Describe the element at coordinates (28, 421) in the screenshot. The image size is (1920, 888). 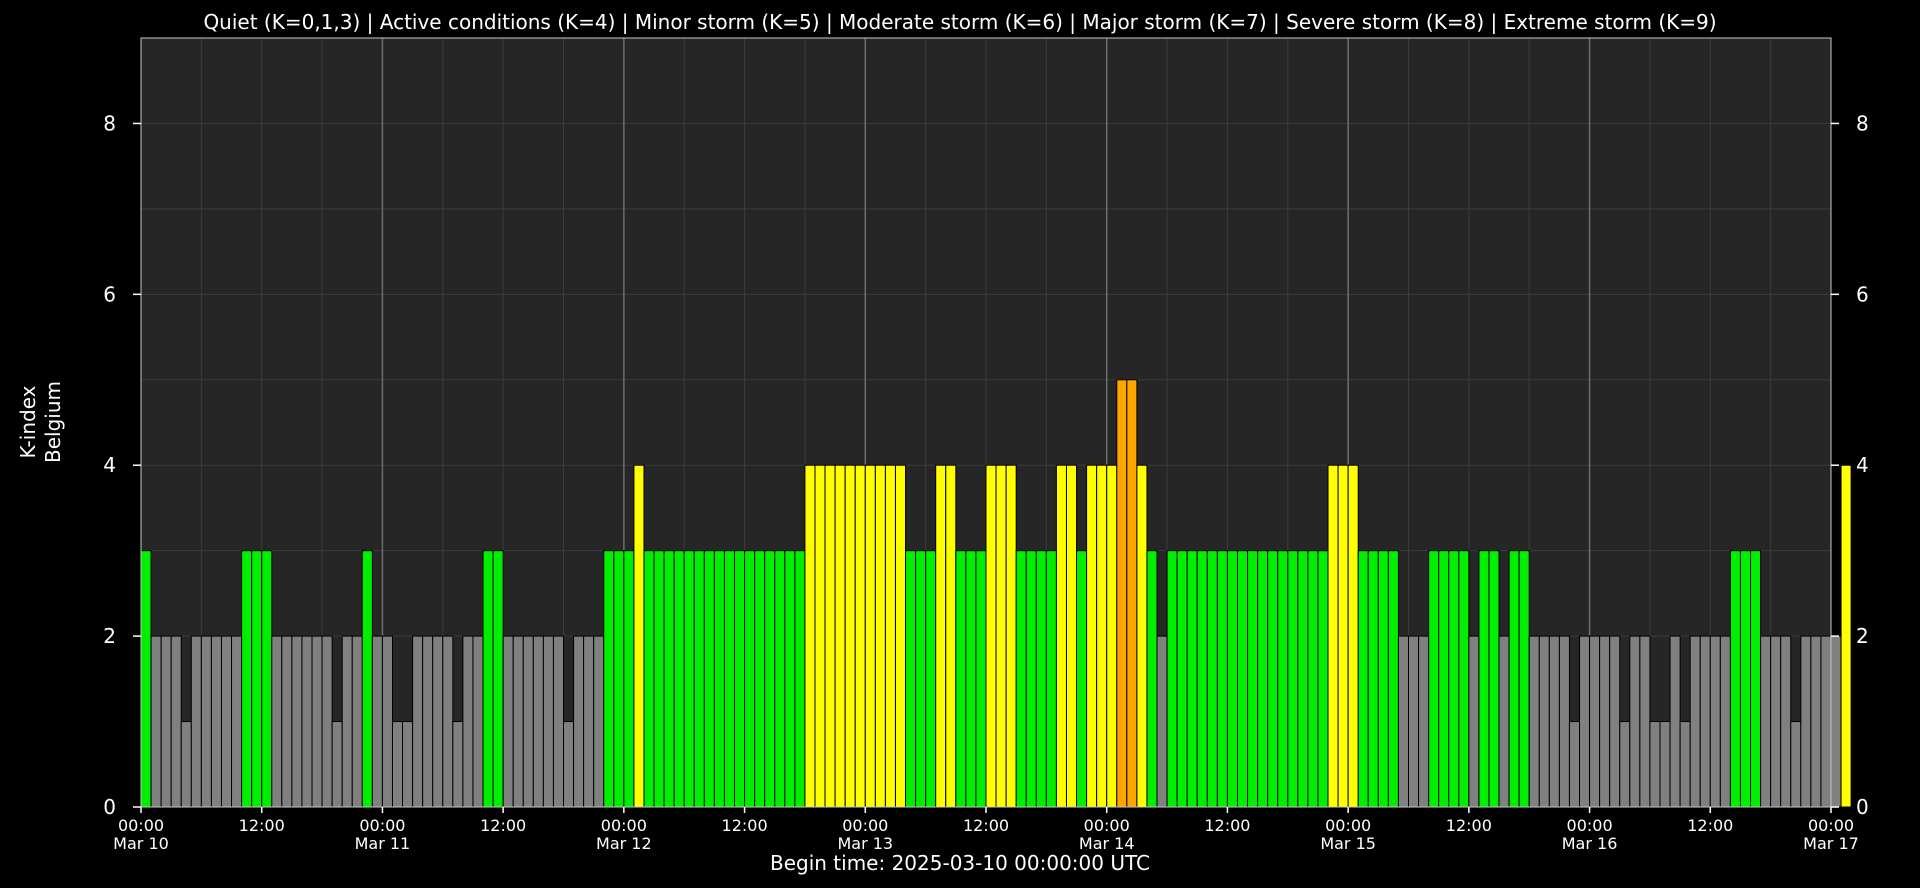
I see `y-axis-label-line1: K-index` at that location.